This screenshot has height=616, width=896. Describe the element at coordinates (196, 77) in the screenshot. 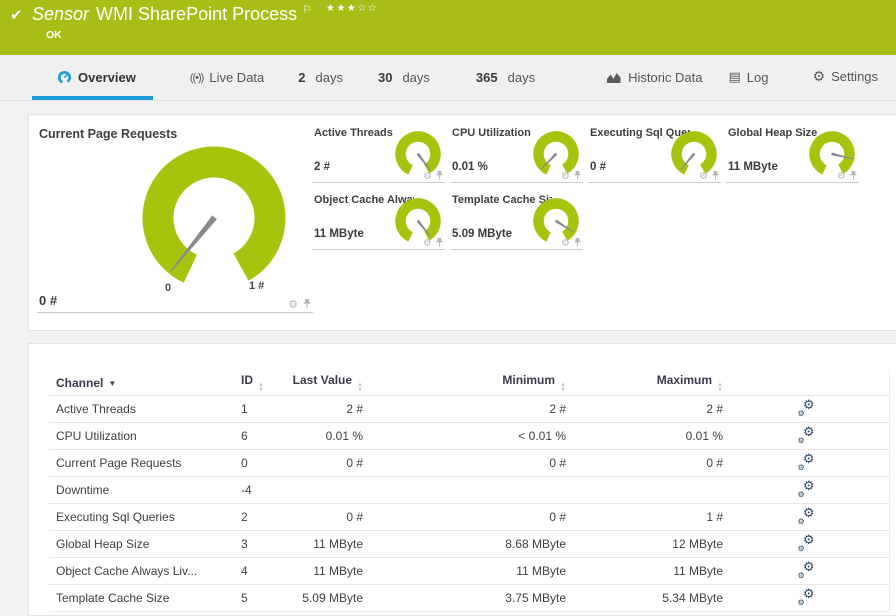

I see `live-data-icon: ((•))` at that location.